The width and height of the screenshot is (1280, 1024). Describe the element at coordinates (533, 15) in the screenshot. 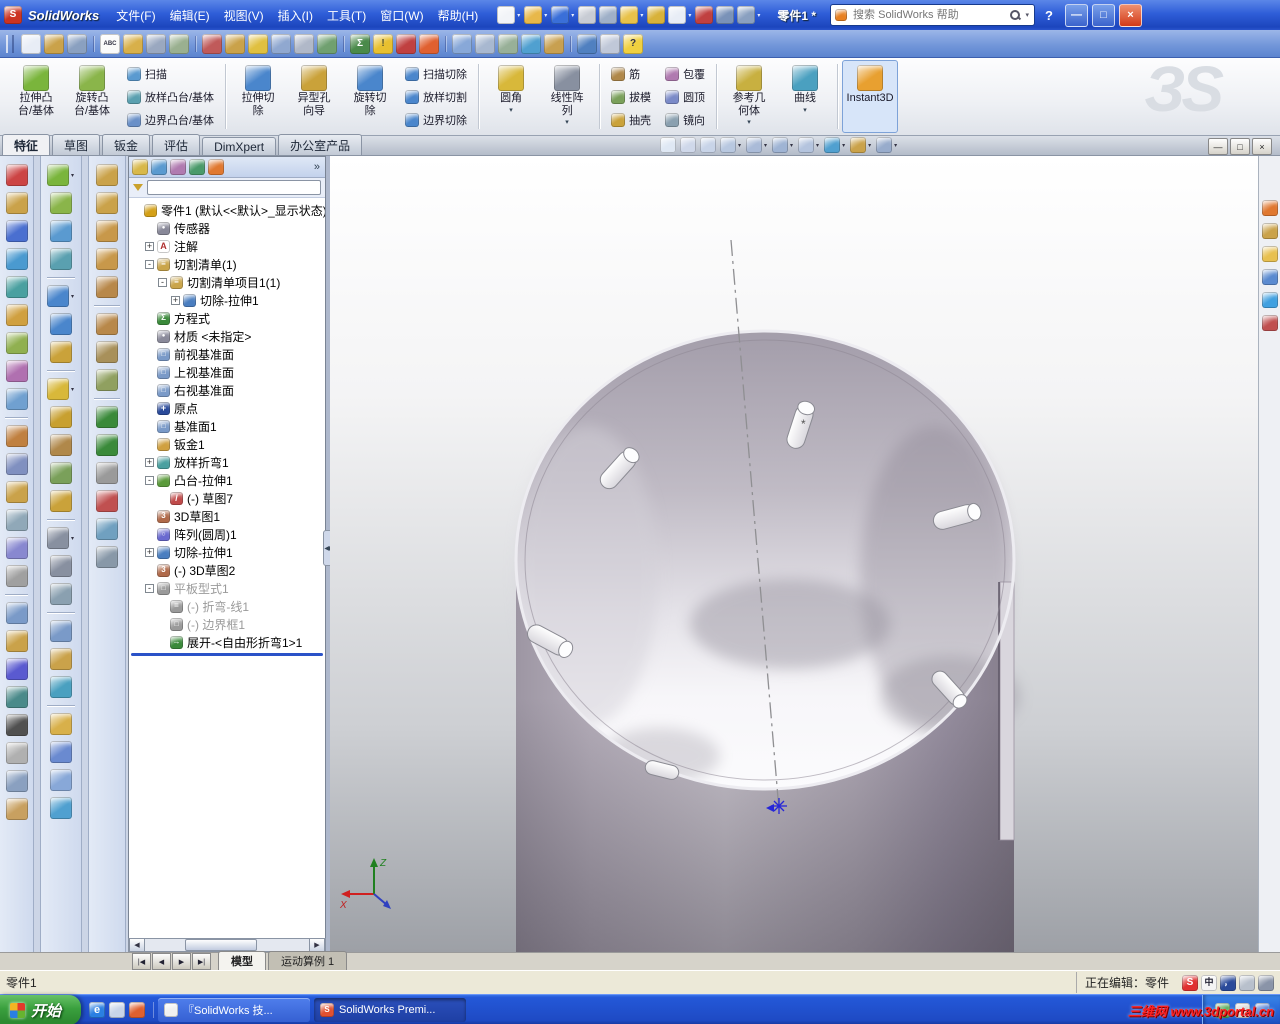

I see `open-icon` at that location.